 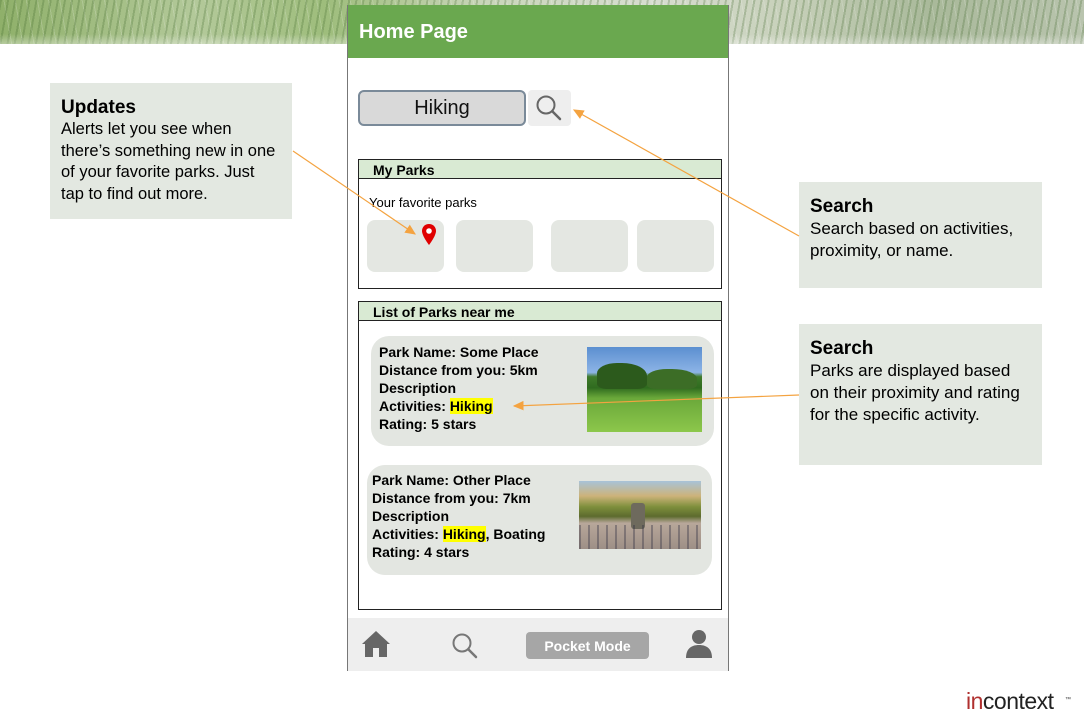 I want to click on incontext-logo: incontext, so click(x=1010, y=701).